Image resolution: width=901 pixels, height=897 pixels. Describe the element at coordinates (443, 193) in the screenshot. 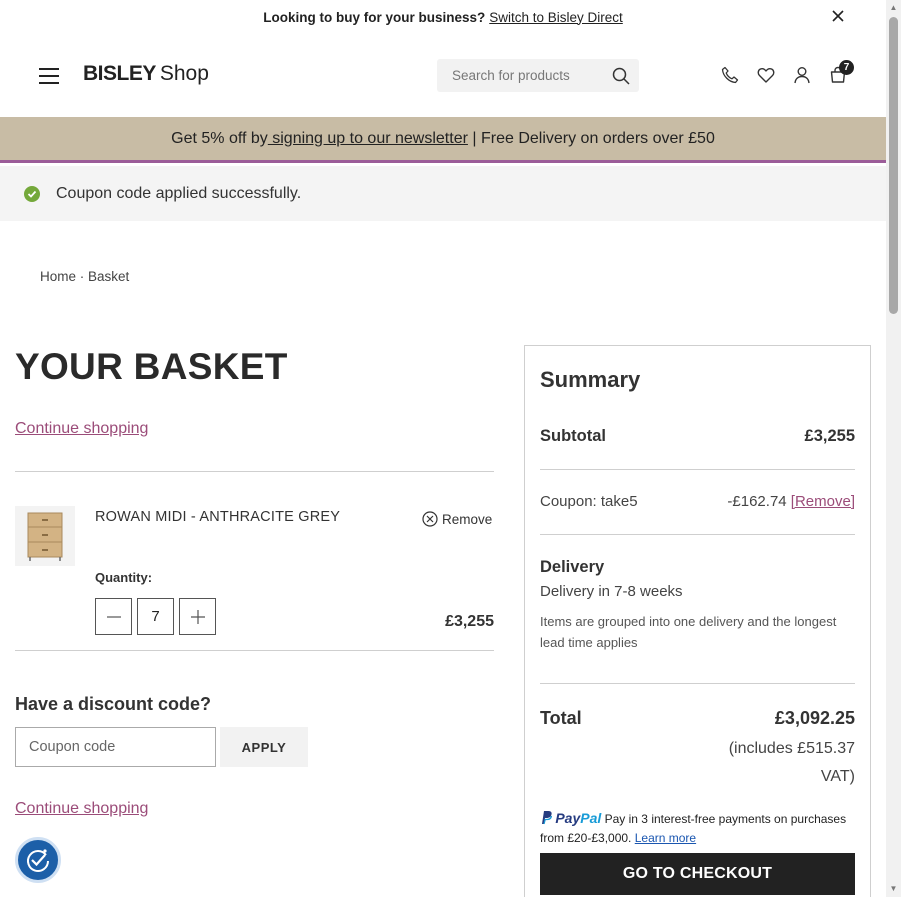

I see `success-notice: Coupon code applied successfully.` at that location.